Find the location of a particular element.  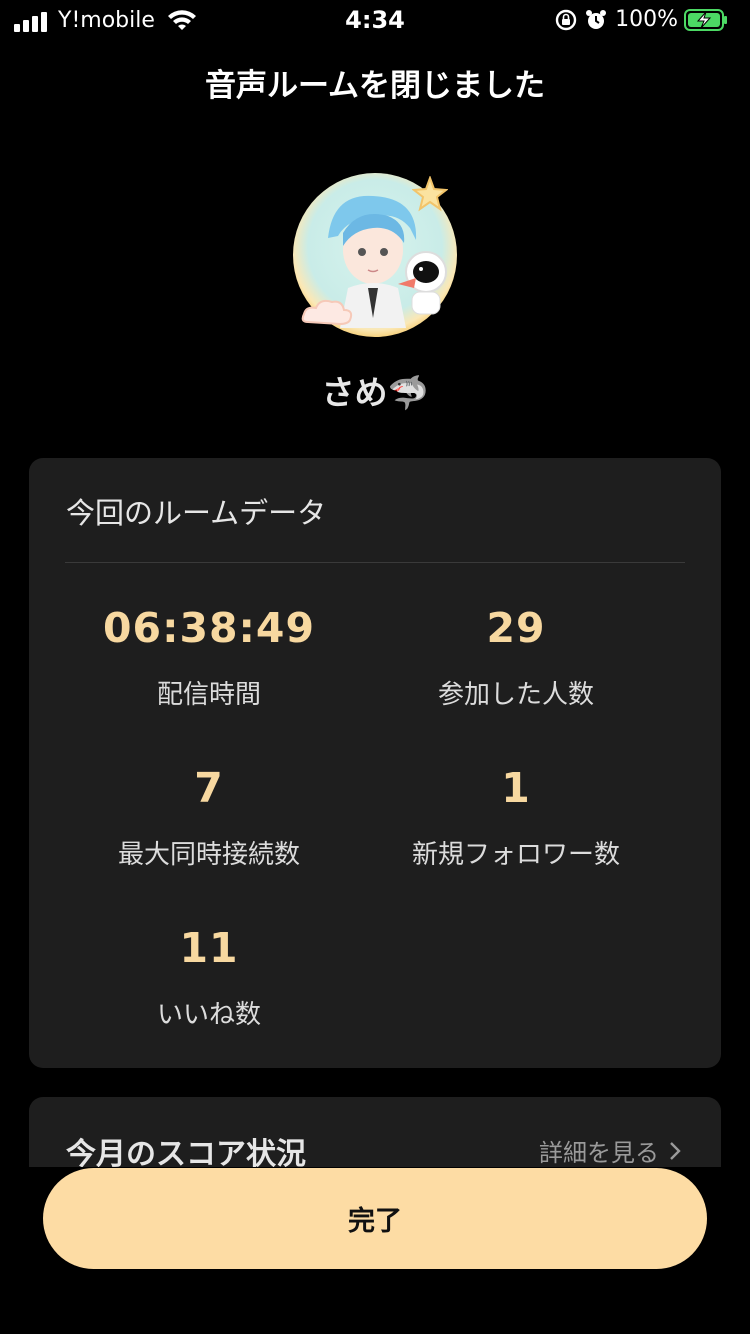

stat-label: 配信時間 is located at coordinates (208, 695).